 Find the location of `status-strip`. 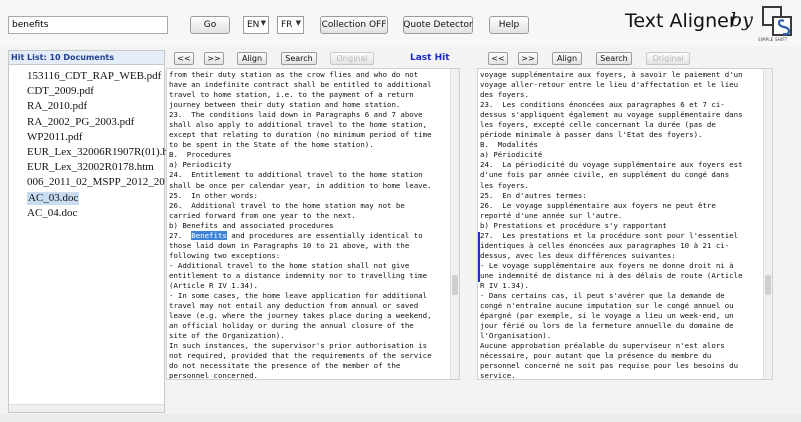

status-strip is located at coordinates (400, 418).